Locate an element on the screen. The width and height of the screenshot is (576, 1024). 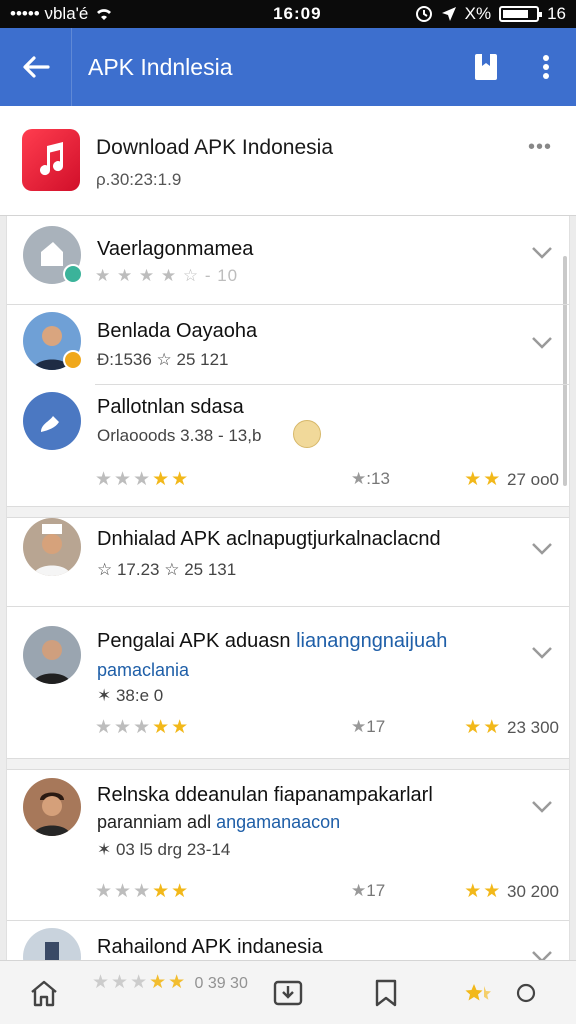
download-icon is located at coordinates (288, 993).